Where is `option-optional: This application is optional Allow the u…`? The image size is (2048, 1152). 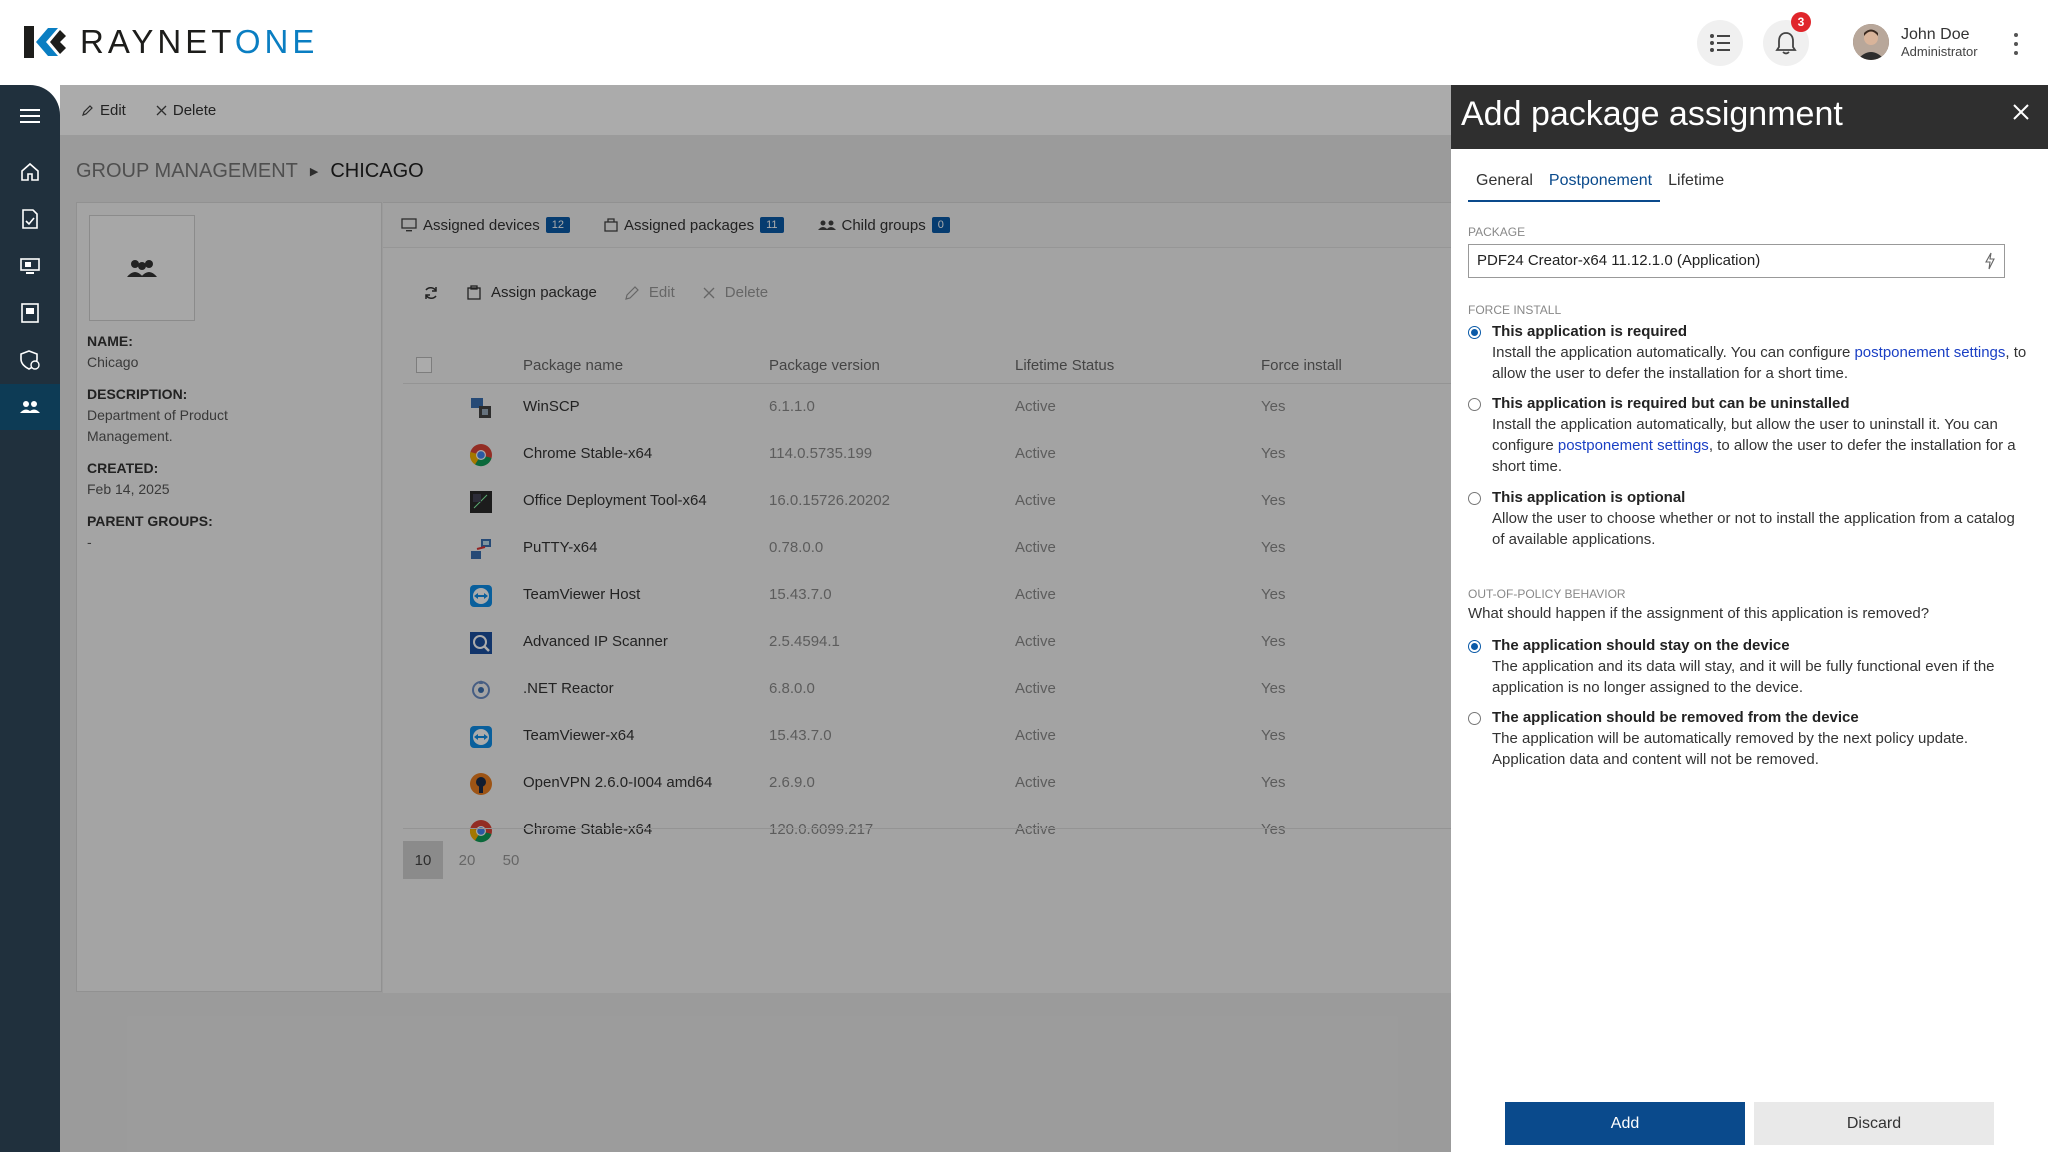
option-optional: This application is optional Allow the u… is located at coordinates (1748, 518).